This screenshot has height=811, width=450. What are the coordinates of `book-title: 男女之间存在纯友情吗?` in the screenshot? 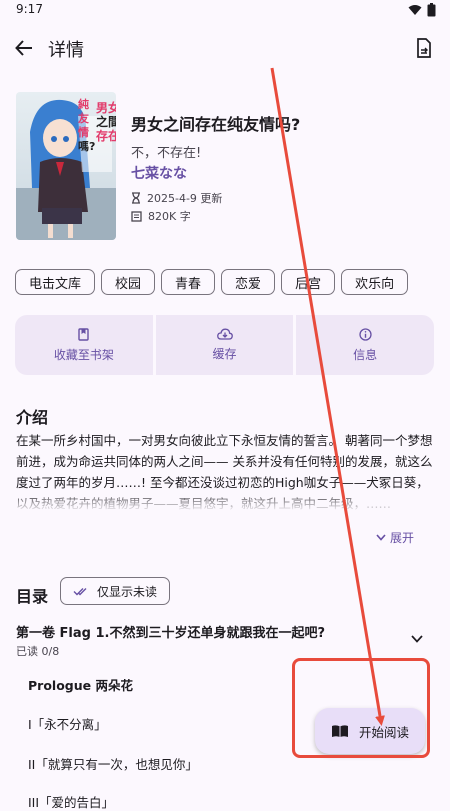 It's located at (216, 124).